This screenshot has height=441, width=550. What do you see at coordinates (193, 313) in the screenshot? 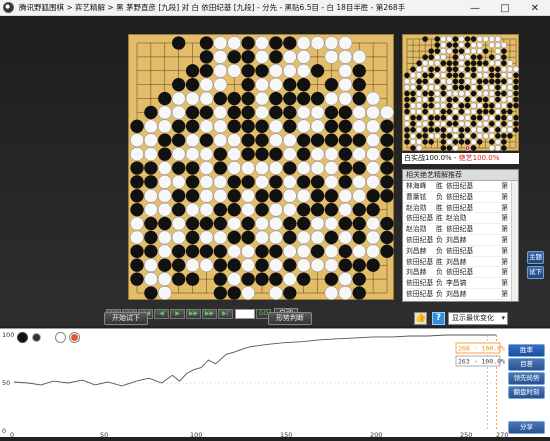
I see `next-5-button: ▶▶` at bounding box center [193, 313].